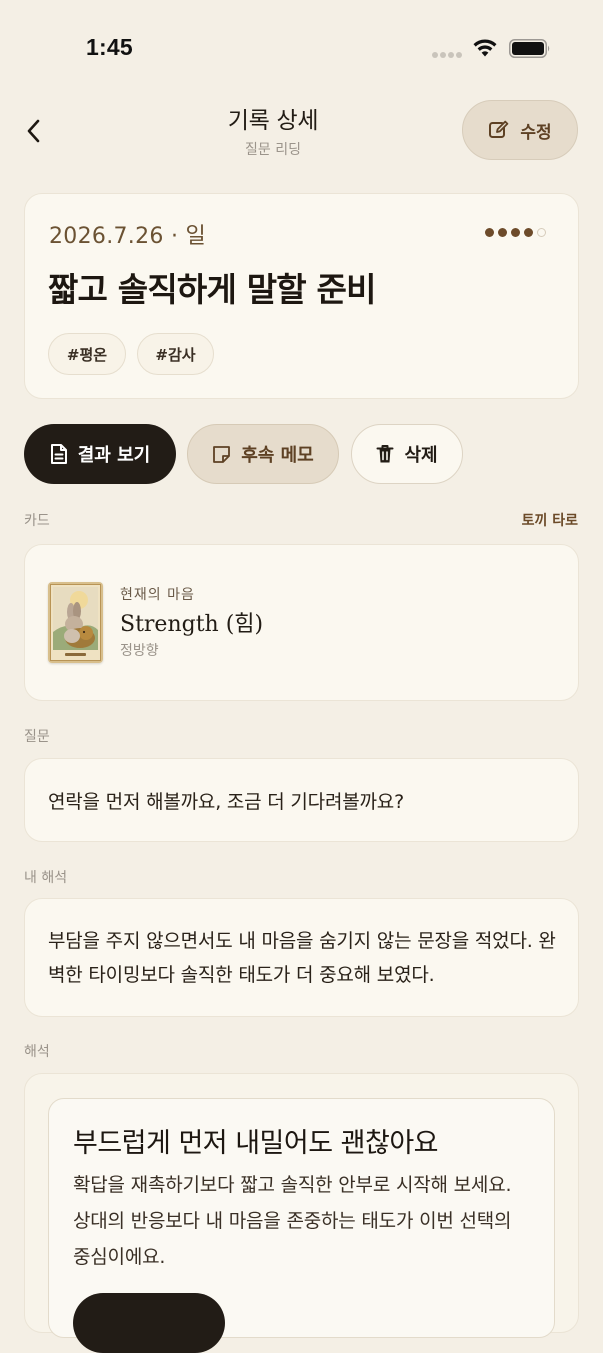 This screenshot has height=1353, width=603. I want to click on card-name: Strength (힘), so click(192, 624).